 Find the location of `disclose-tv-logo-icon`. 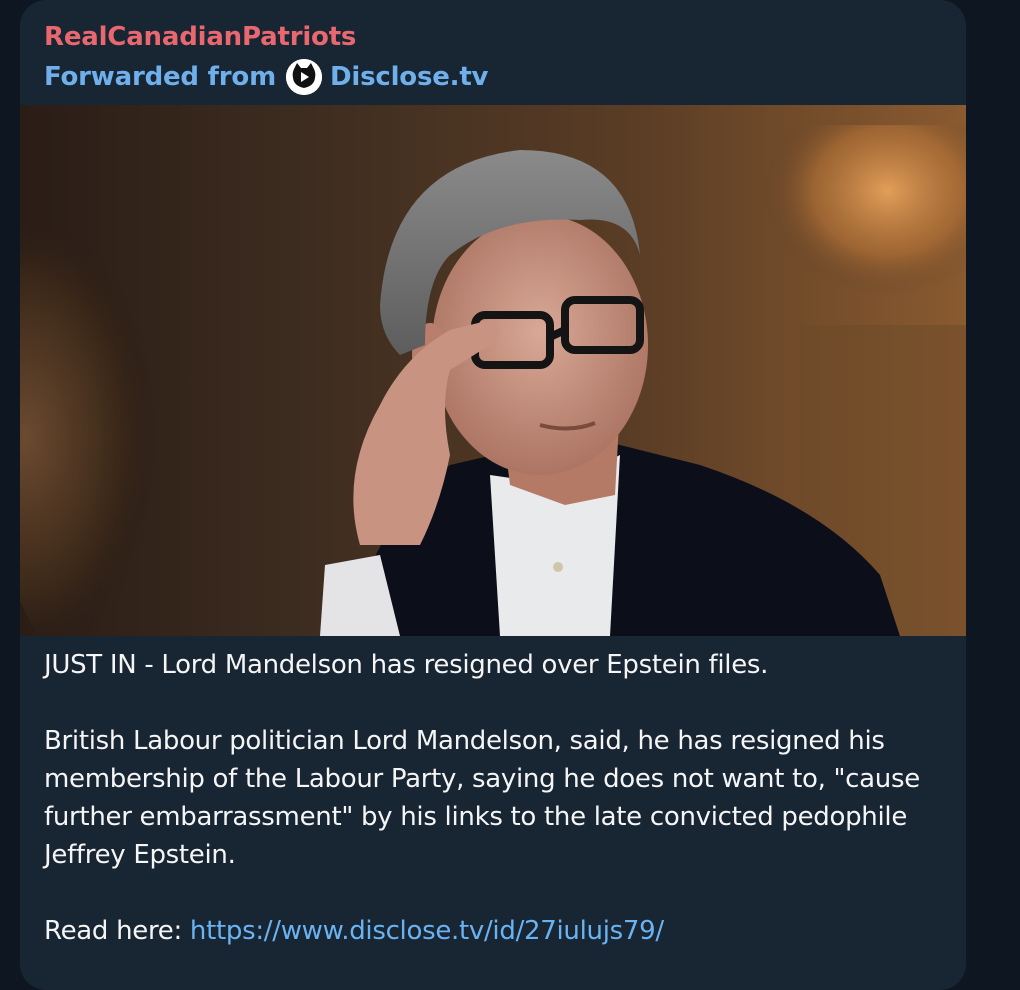

disclose-tv-logo-icon is located at coordinates (303, 77).